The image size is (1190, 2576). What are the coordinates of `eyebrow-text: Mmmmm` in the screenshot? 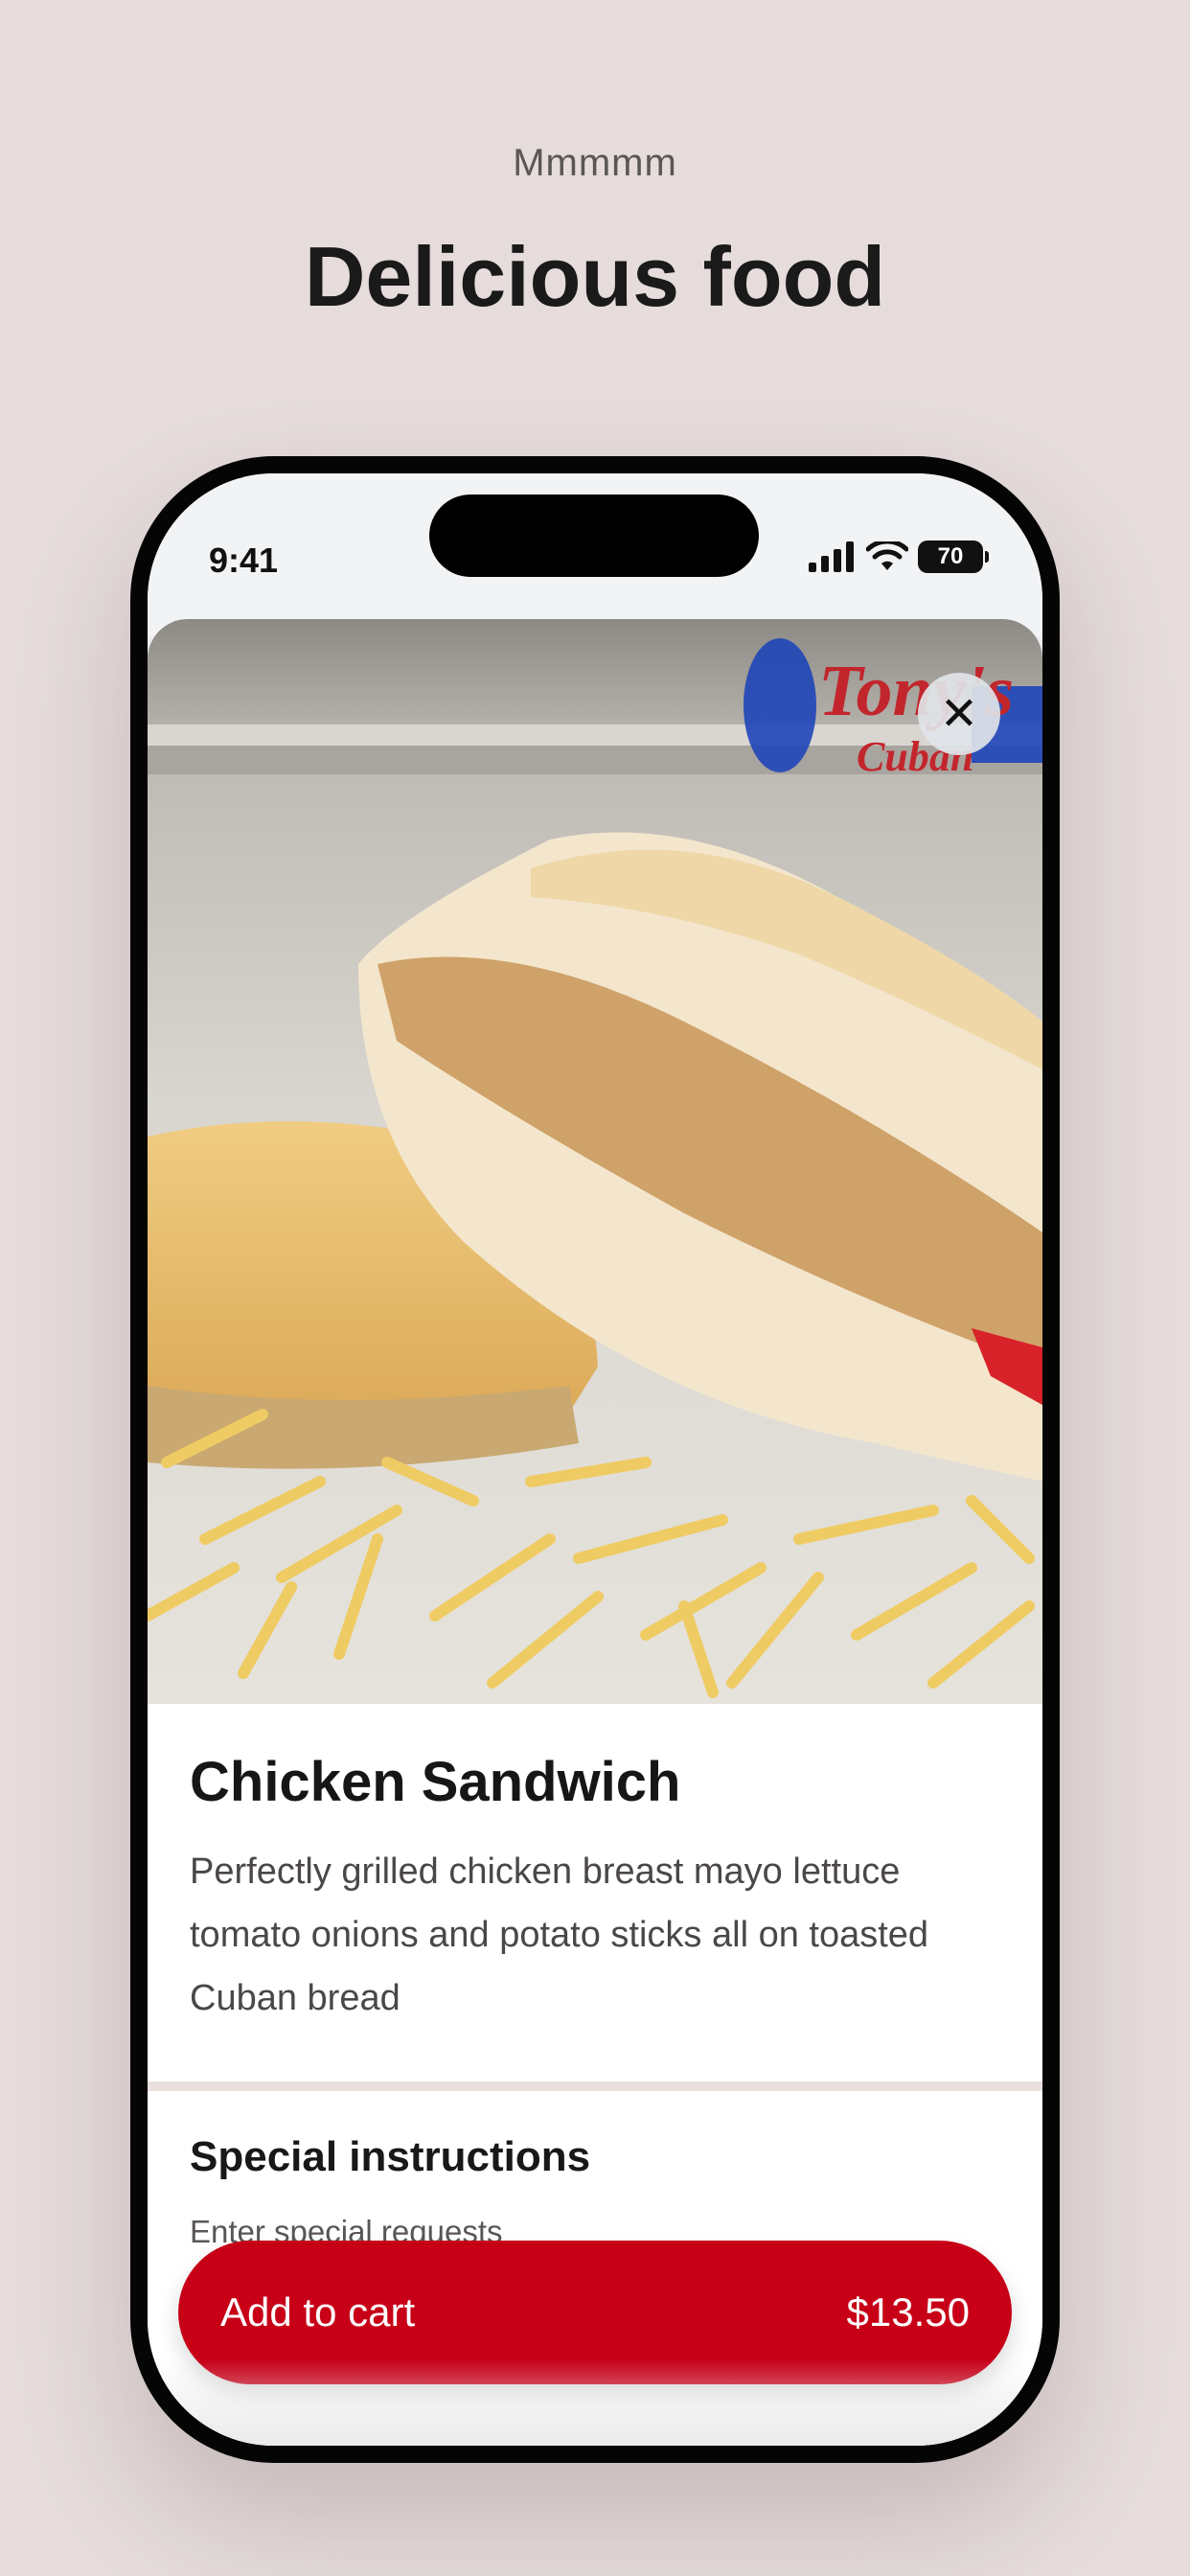 It's located at (595, 163).